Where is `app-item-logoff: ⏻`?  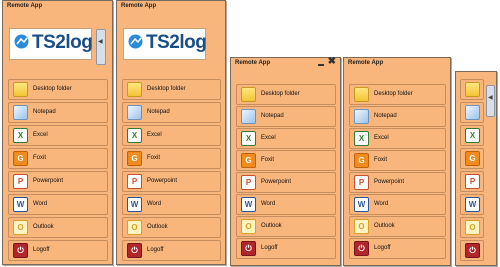 app-item-logoff: ⏻ is located at coordinates (472, 250).